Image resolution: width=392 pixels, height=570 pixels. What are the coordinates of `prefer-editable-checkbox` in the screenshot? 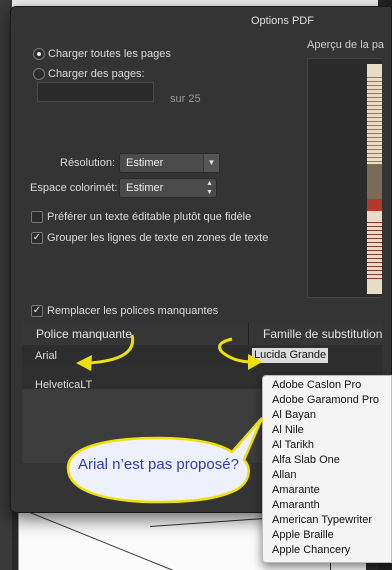 It's located at (37, 217).